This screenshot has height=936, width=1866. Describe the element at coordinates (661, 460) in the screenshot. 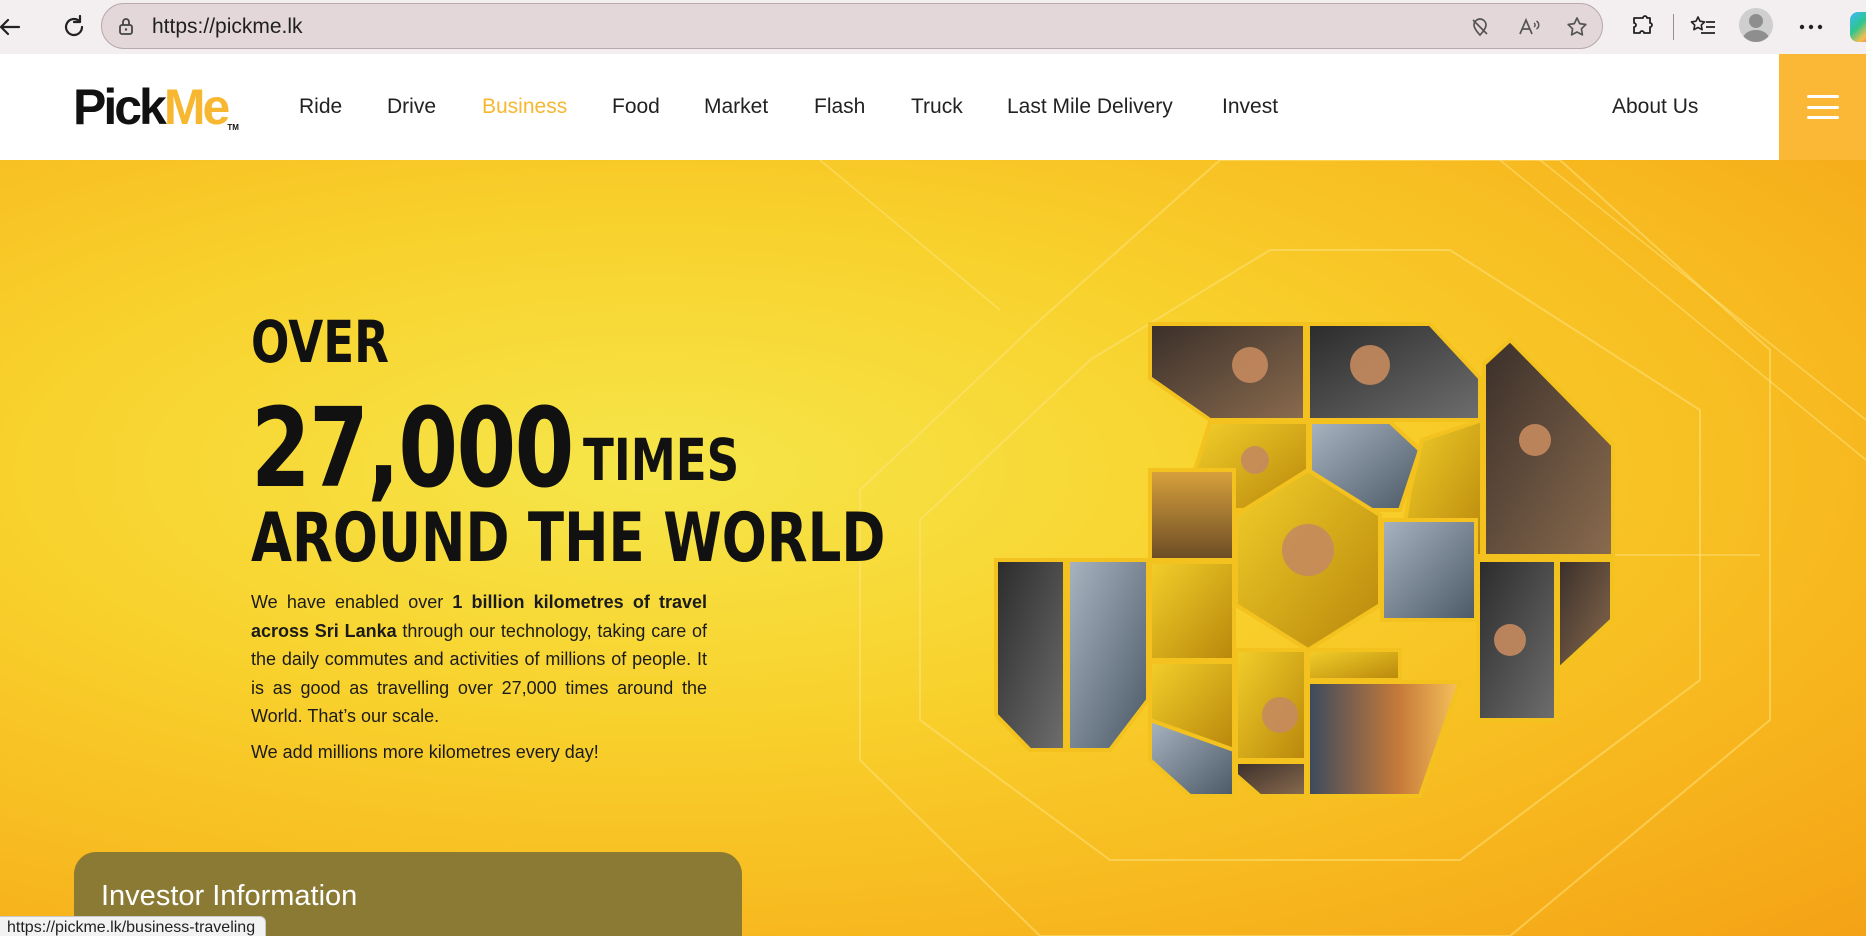

I see `headline-times: TIMES` at that location.